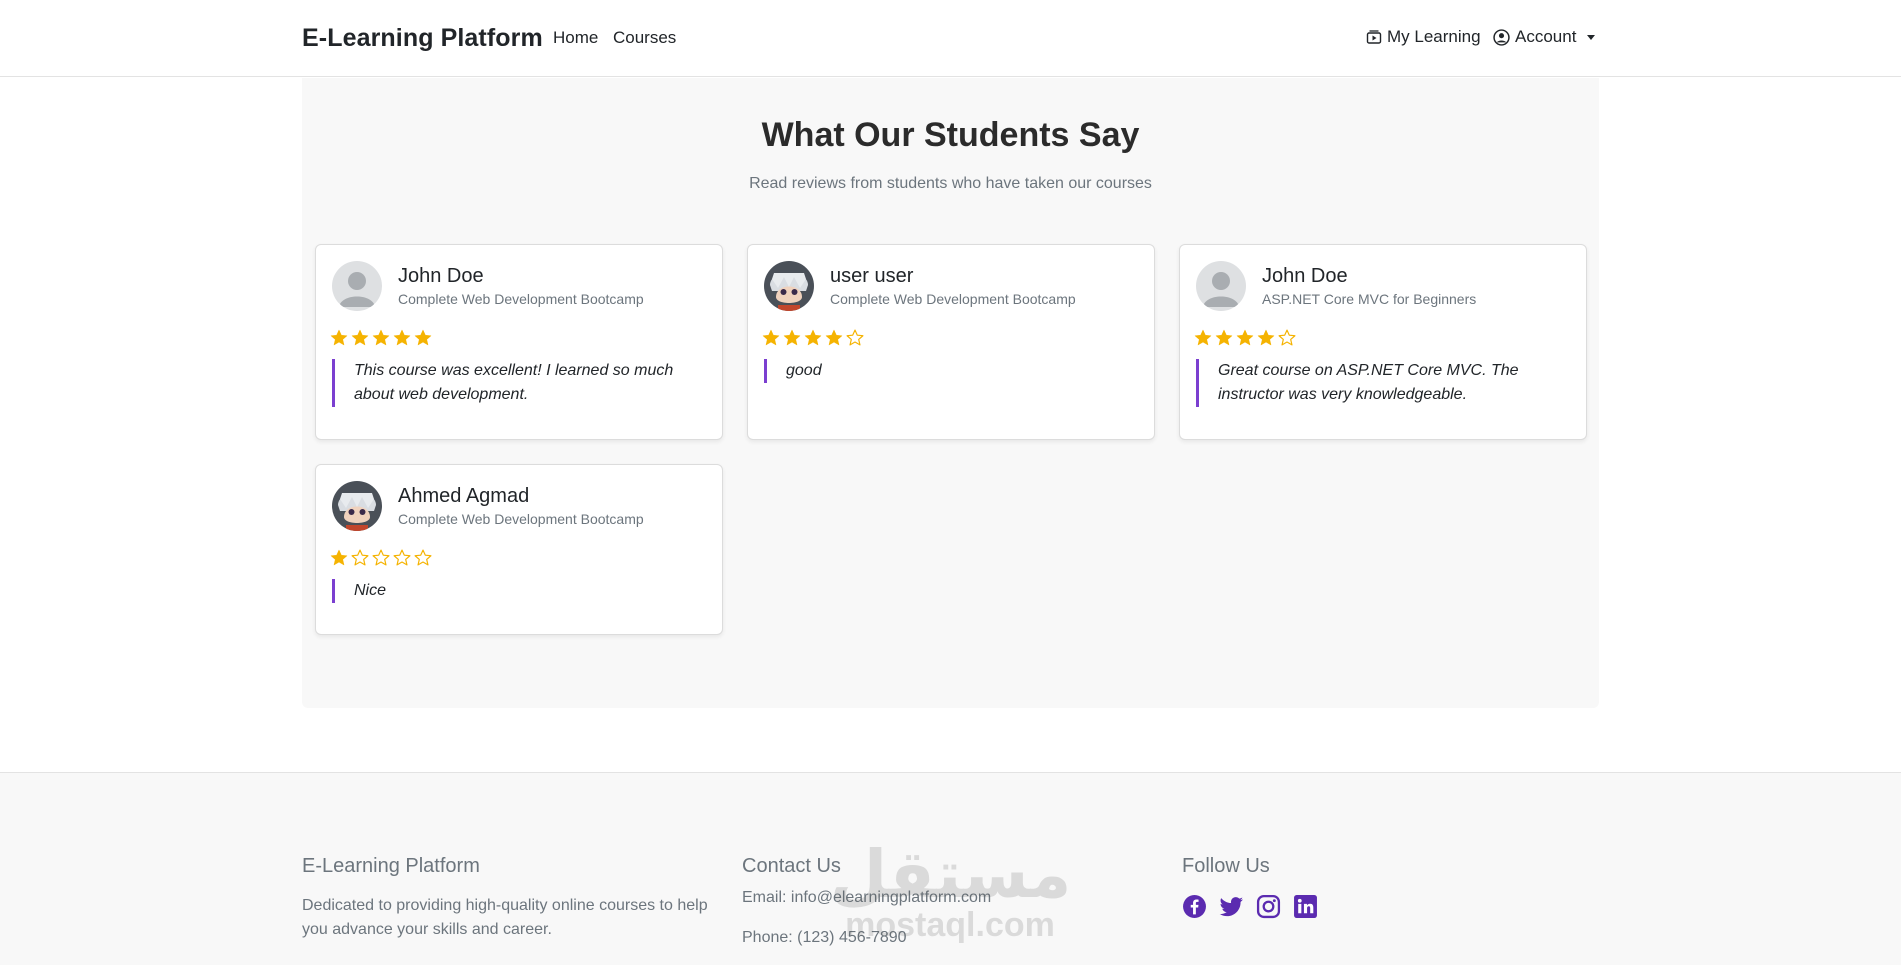 The image size is (1901, 965). I want to click on watermark-latin: mostaql.com, so click(950, 925).